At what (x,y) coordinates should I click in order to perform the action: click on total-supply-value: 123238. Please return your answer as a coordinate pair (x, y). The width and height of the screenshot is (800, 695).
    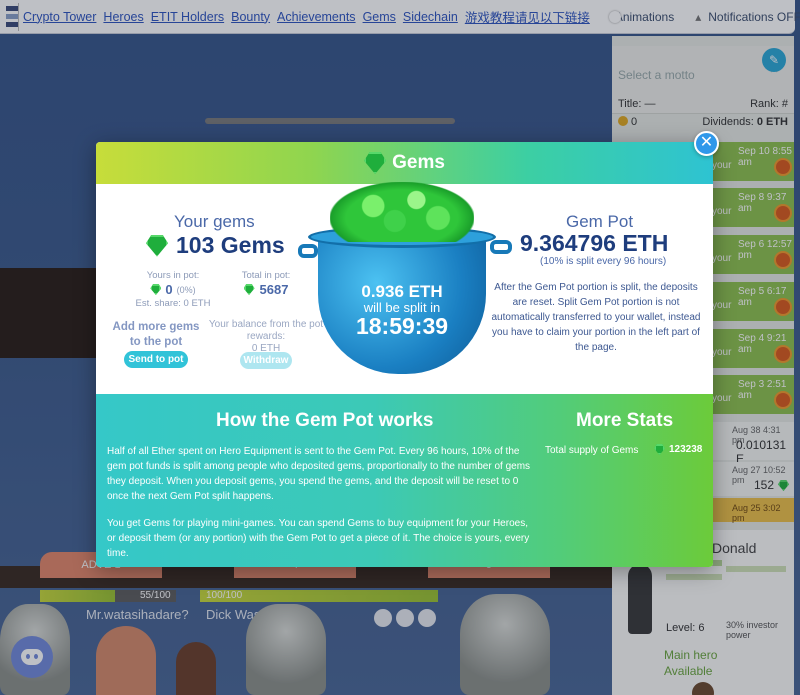
    Looking at the image, I should click on (678, 449).